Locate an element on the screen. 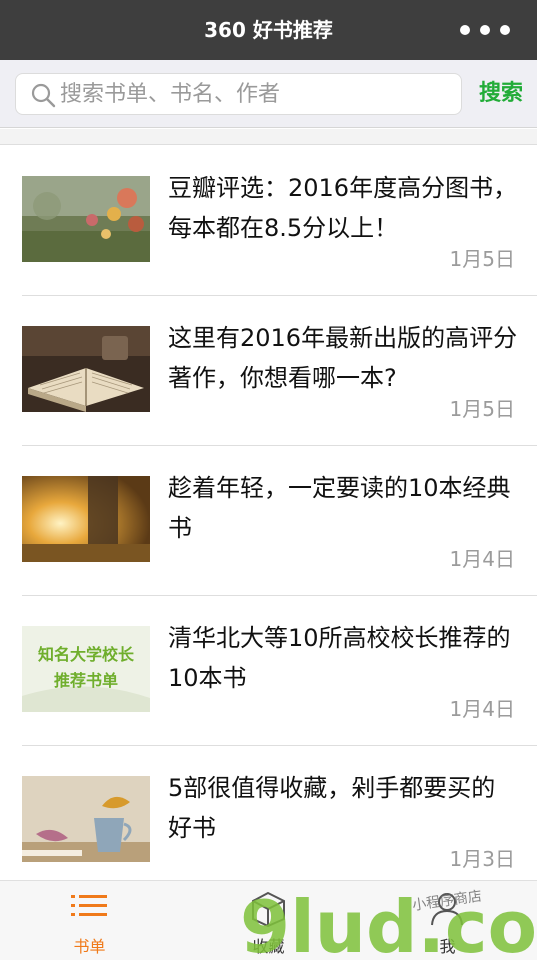 The height and width of the screenshot is (960, 537). thumb-line2: 推荐书单 is located at coordinates (86, 680).